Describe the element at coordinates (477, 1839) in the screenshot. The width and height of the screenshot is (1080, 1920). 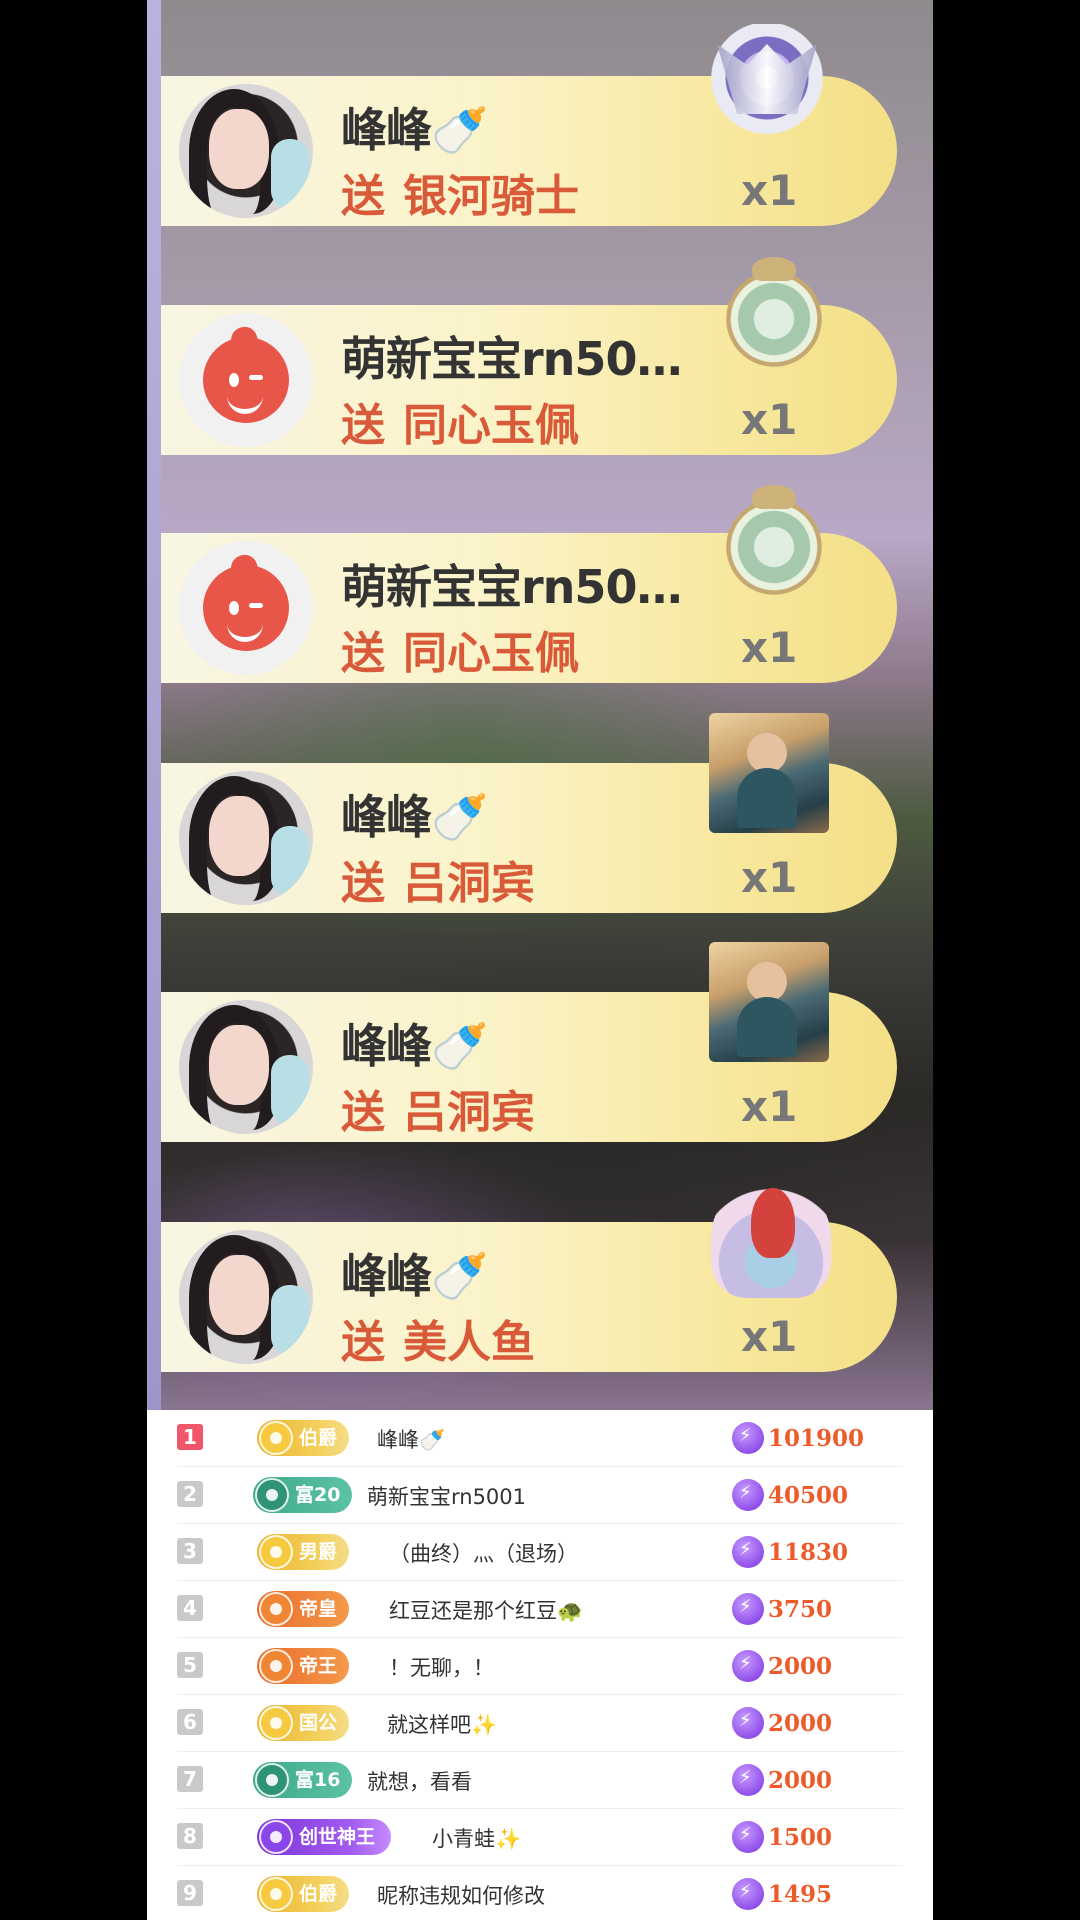
I see `viewer-name: 小青蛙✨` at that location.